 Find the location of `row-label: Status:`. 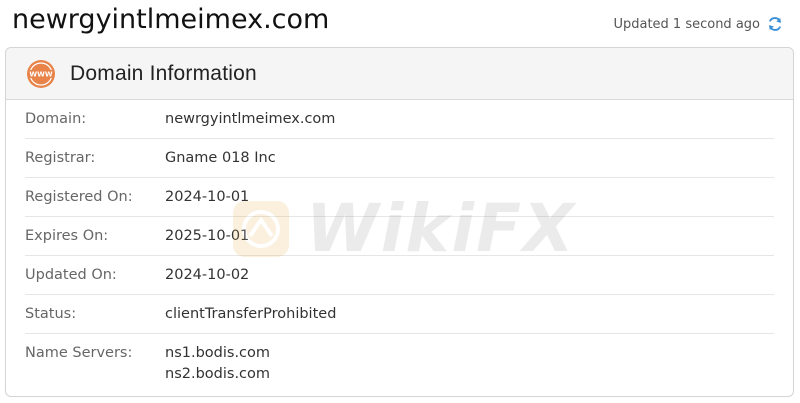

row-label: Status: is located at coordinates (51, 314).